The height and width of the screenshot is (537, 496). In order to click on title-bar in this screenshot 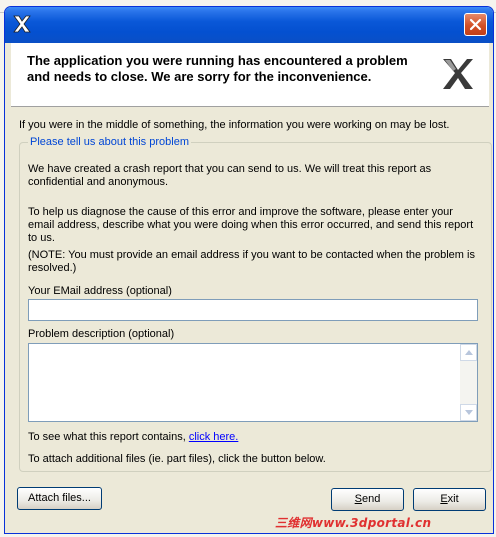, I will do `click(249, 25)`.